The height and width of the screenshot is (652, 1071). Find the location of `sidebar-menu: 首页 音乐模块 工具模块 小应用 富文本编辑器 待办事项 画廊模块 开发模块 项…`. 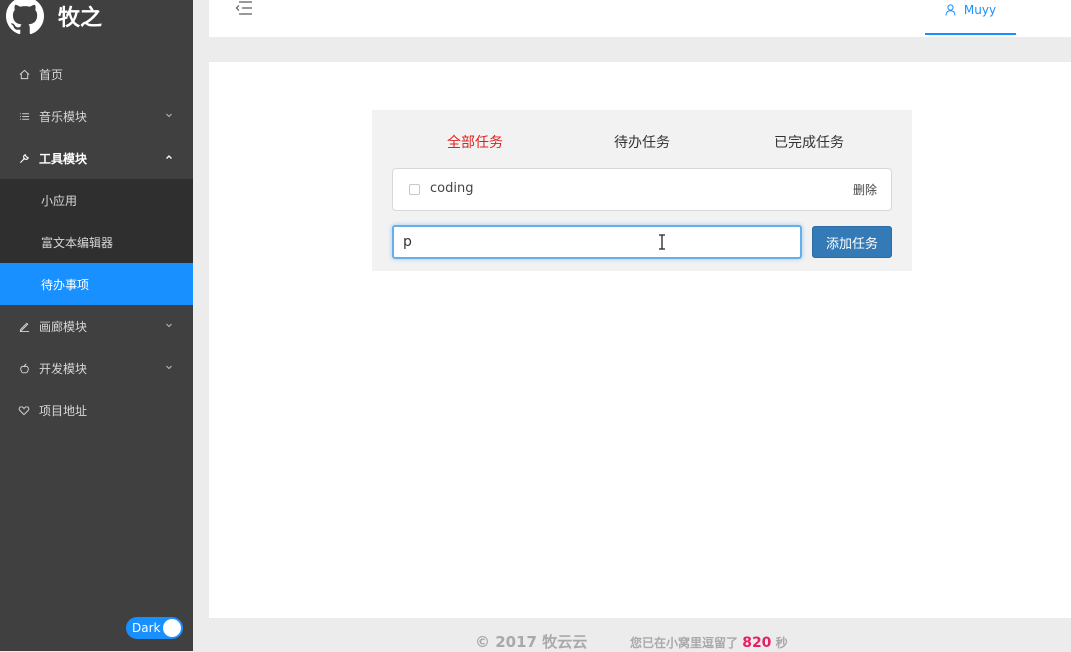

sidebar-menu: 首页 音乐模块 工具模块 小应用 富文本编辑器 待办事项 画廊模块 开发模块 项… is located at coordinates (96, 242).